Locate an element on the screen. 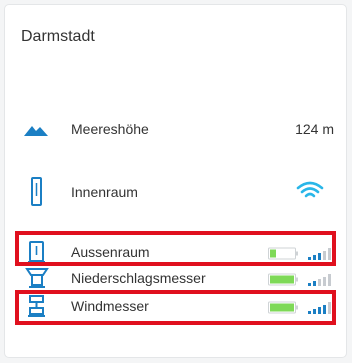 The width and height of the screenshot is (352, 363). station-name: Darmstadt is located at coordinates (58, 36).